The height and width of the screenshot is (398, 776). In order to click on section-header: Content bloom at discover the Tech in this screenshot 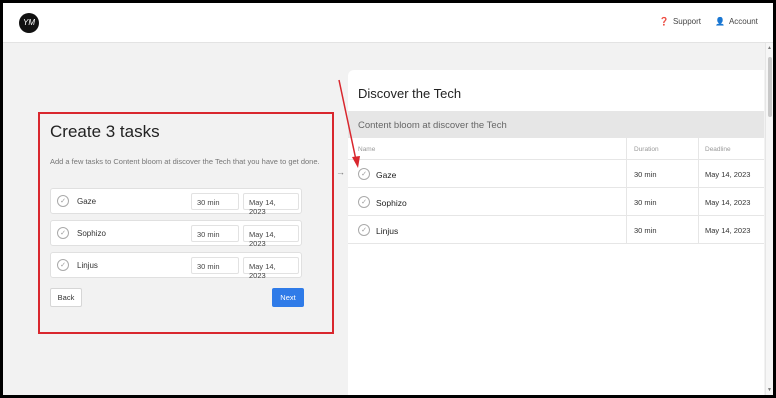, I will do `click(556, 124)`.